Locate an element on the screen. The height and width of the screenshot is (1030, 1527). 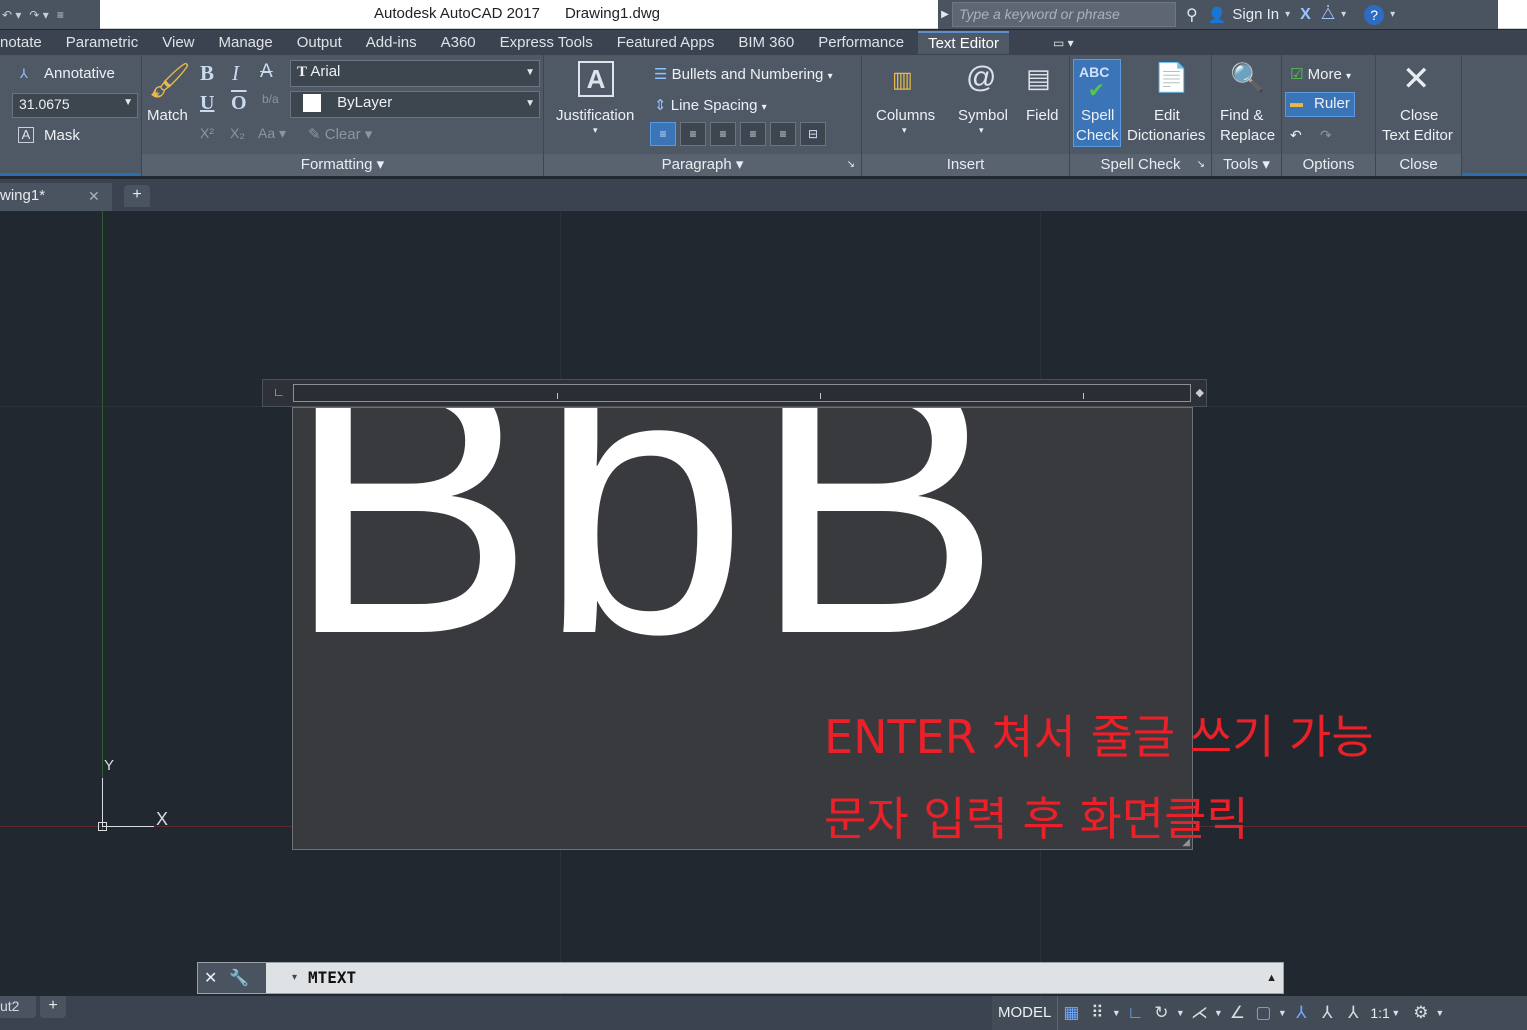
ruler-width-handle-icon: ◆ is located at coordinates (1200, 392).